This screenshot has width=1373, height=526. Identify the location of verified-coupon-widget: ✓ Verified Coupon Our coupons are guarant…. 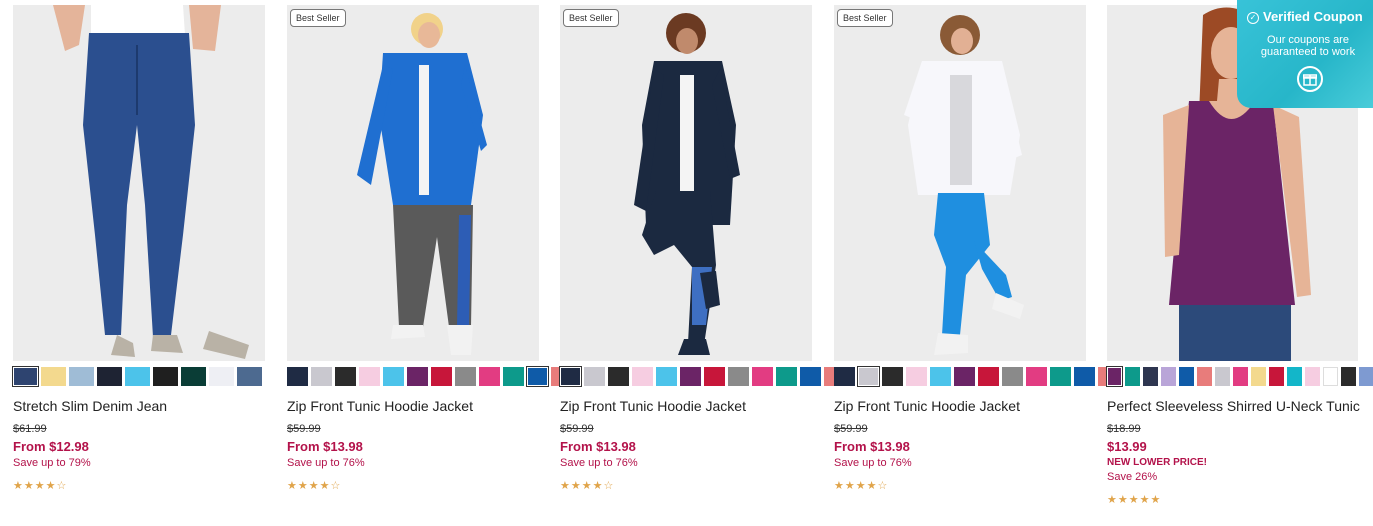
(1305, 54).